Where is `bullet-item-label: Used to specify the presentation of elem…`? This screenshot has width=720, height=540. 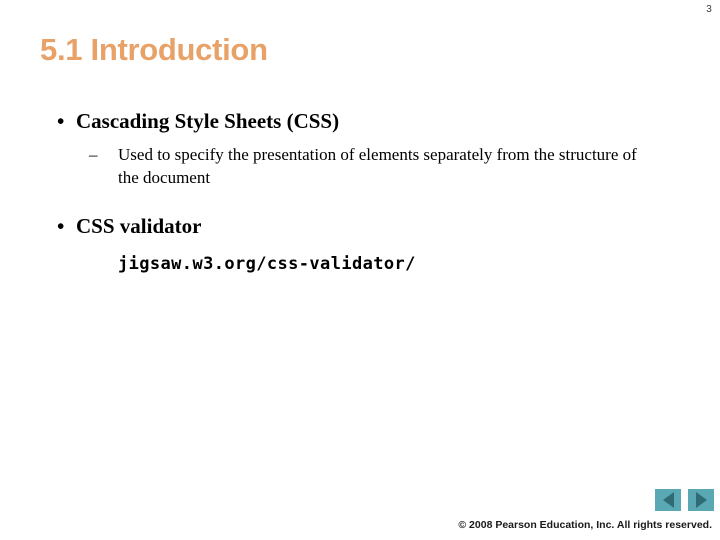 bullet-item-label: Used to specify the presentation of elem… is located at coordinates (377, 166).